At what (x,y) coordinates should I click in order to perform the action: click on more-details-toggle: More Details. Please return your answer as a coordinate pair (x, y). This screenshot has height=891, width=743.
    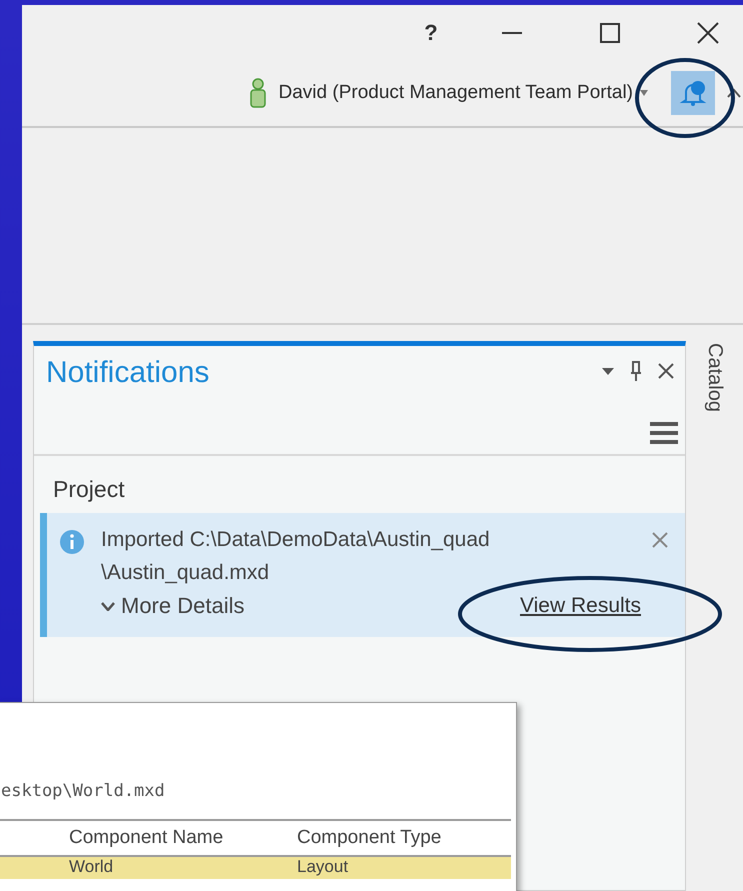
    Looking at the image, I should click on (172, 606).